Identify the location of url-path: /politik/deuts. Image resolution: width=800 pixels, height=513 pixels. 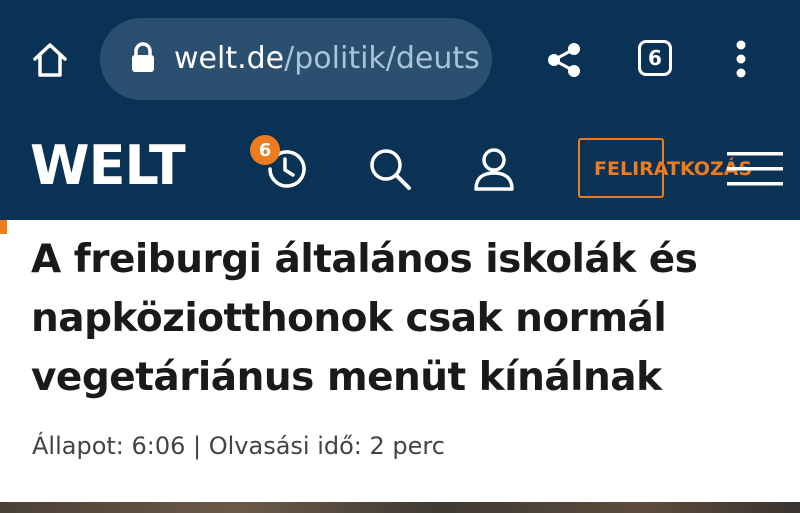
(382, 58).